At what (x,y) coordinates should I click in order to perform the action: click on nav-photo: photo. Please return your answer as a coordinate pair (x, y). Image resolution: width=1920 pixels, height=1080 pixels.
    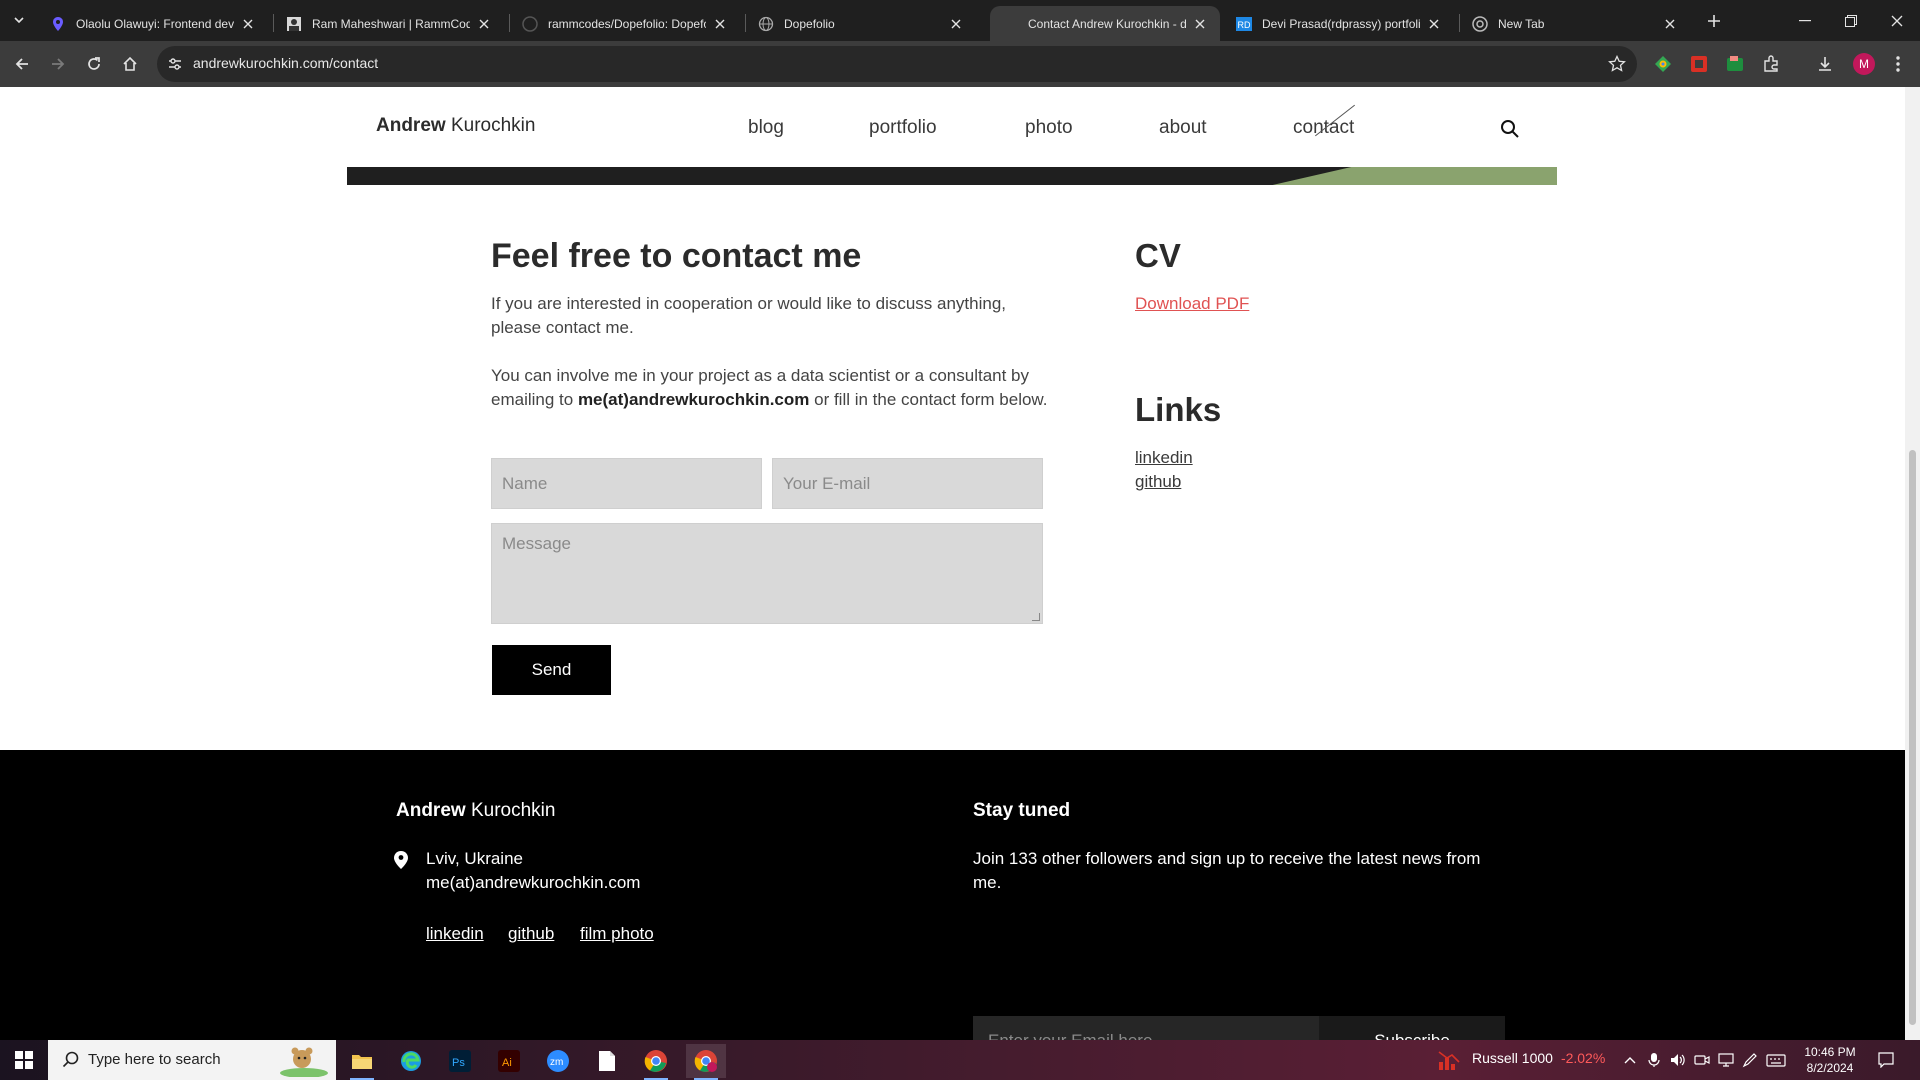
    Looking at the image, I should click on (1049, 128).